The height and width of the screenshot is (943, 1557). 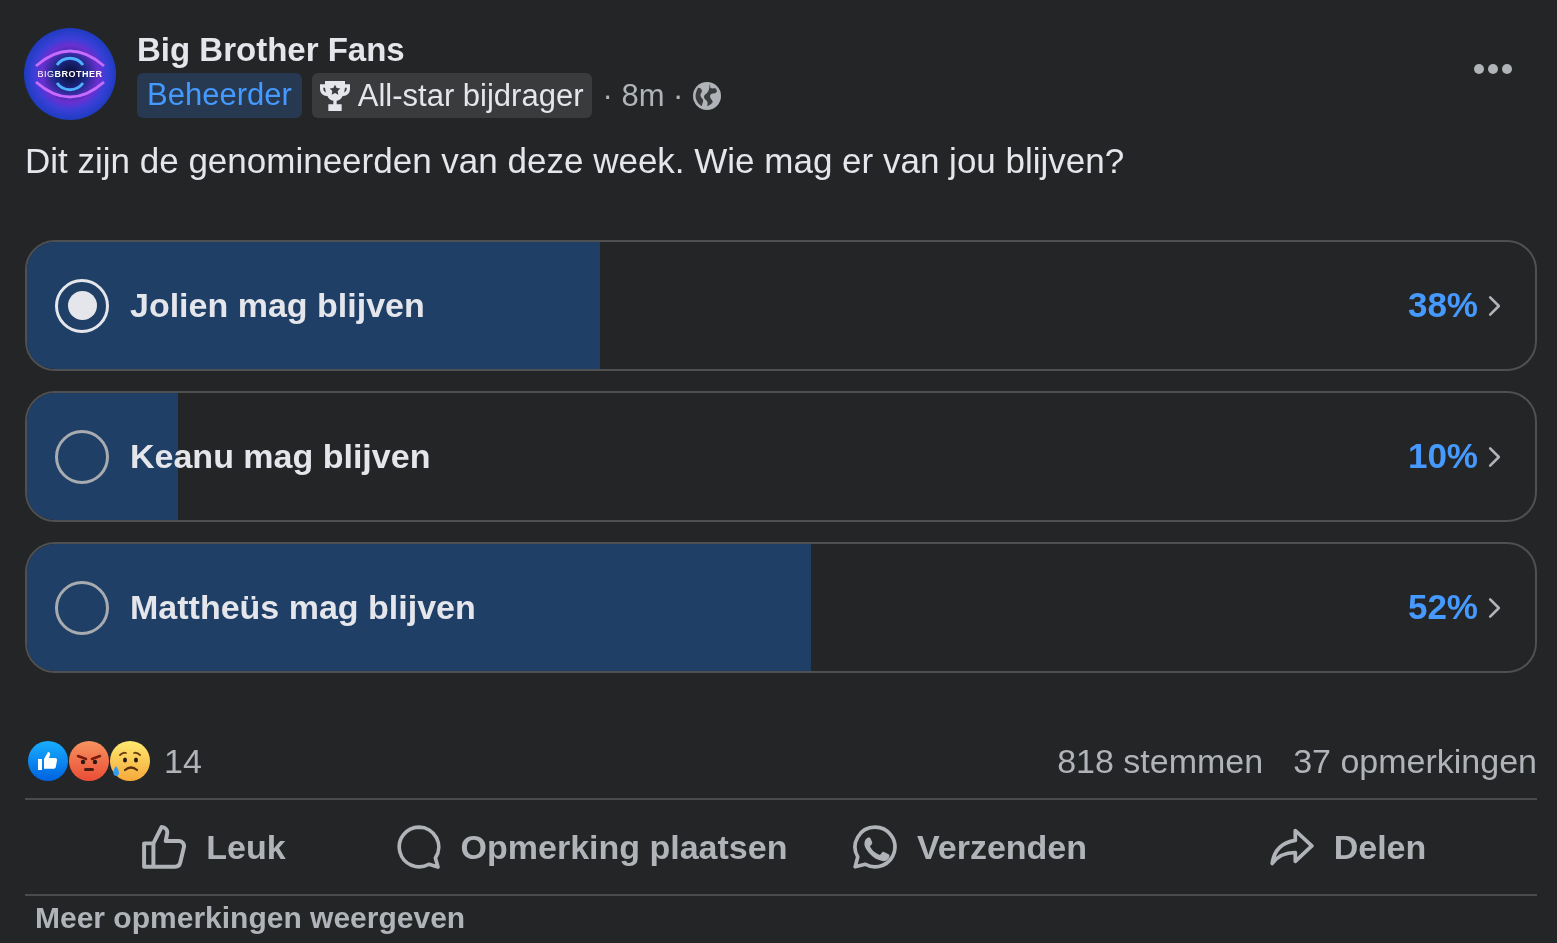 What do you see at coordinates (418, 847) in the screenshot?
I see `speech-bubble-icon` at bounding box center [418, 847].